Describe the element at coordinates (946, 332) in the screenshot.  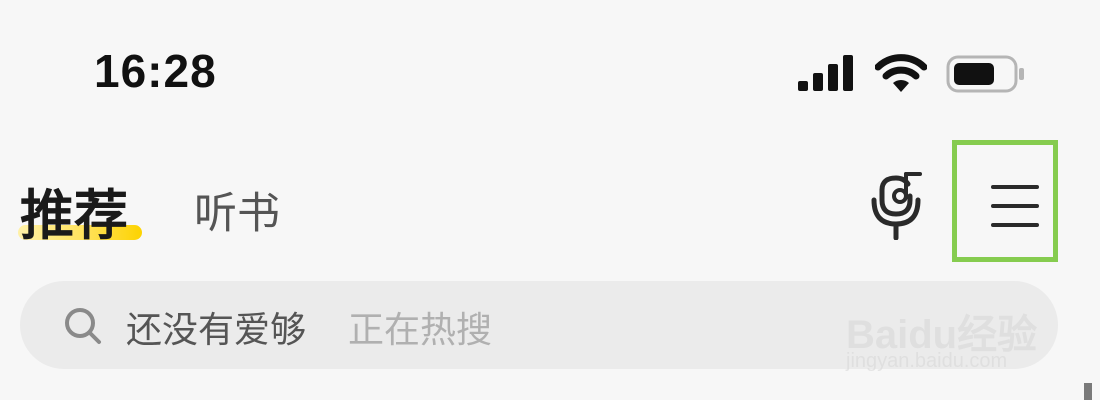
I see `baidu-jingyan-watermark: Baidu经验 jingyan.baidu.com` at that location.